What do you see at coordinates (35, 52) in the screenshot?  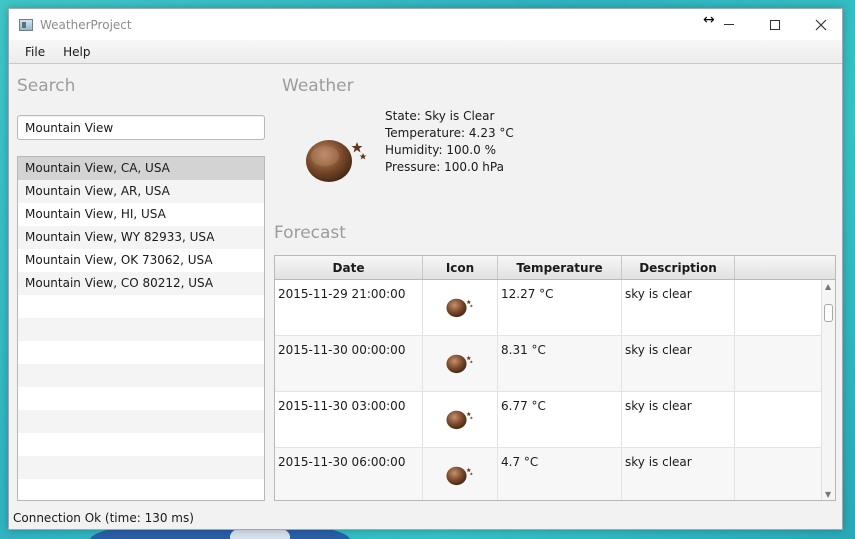 I see `menu-file: File` at bounding box center [35, 52].